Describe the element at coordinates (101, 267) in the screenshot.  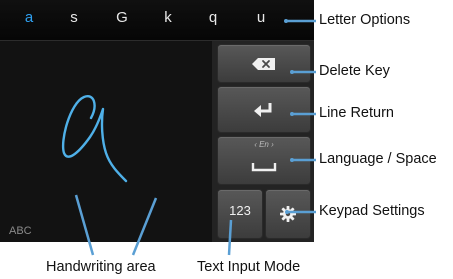
I see `callout-handwriting-area: Handwriting area` at that location.